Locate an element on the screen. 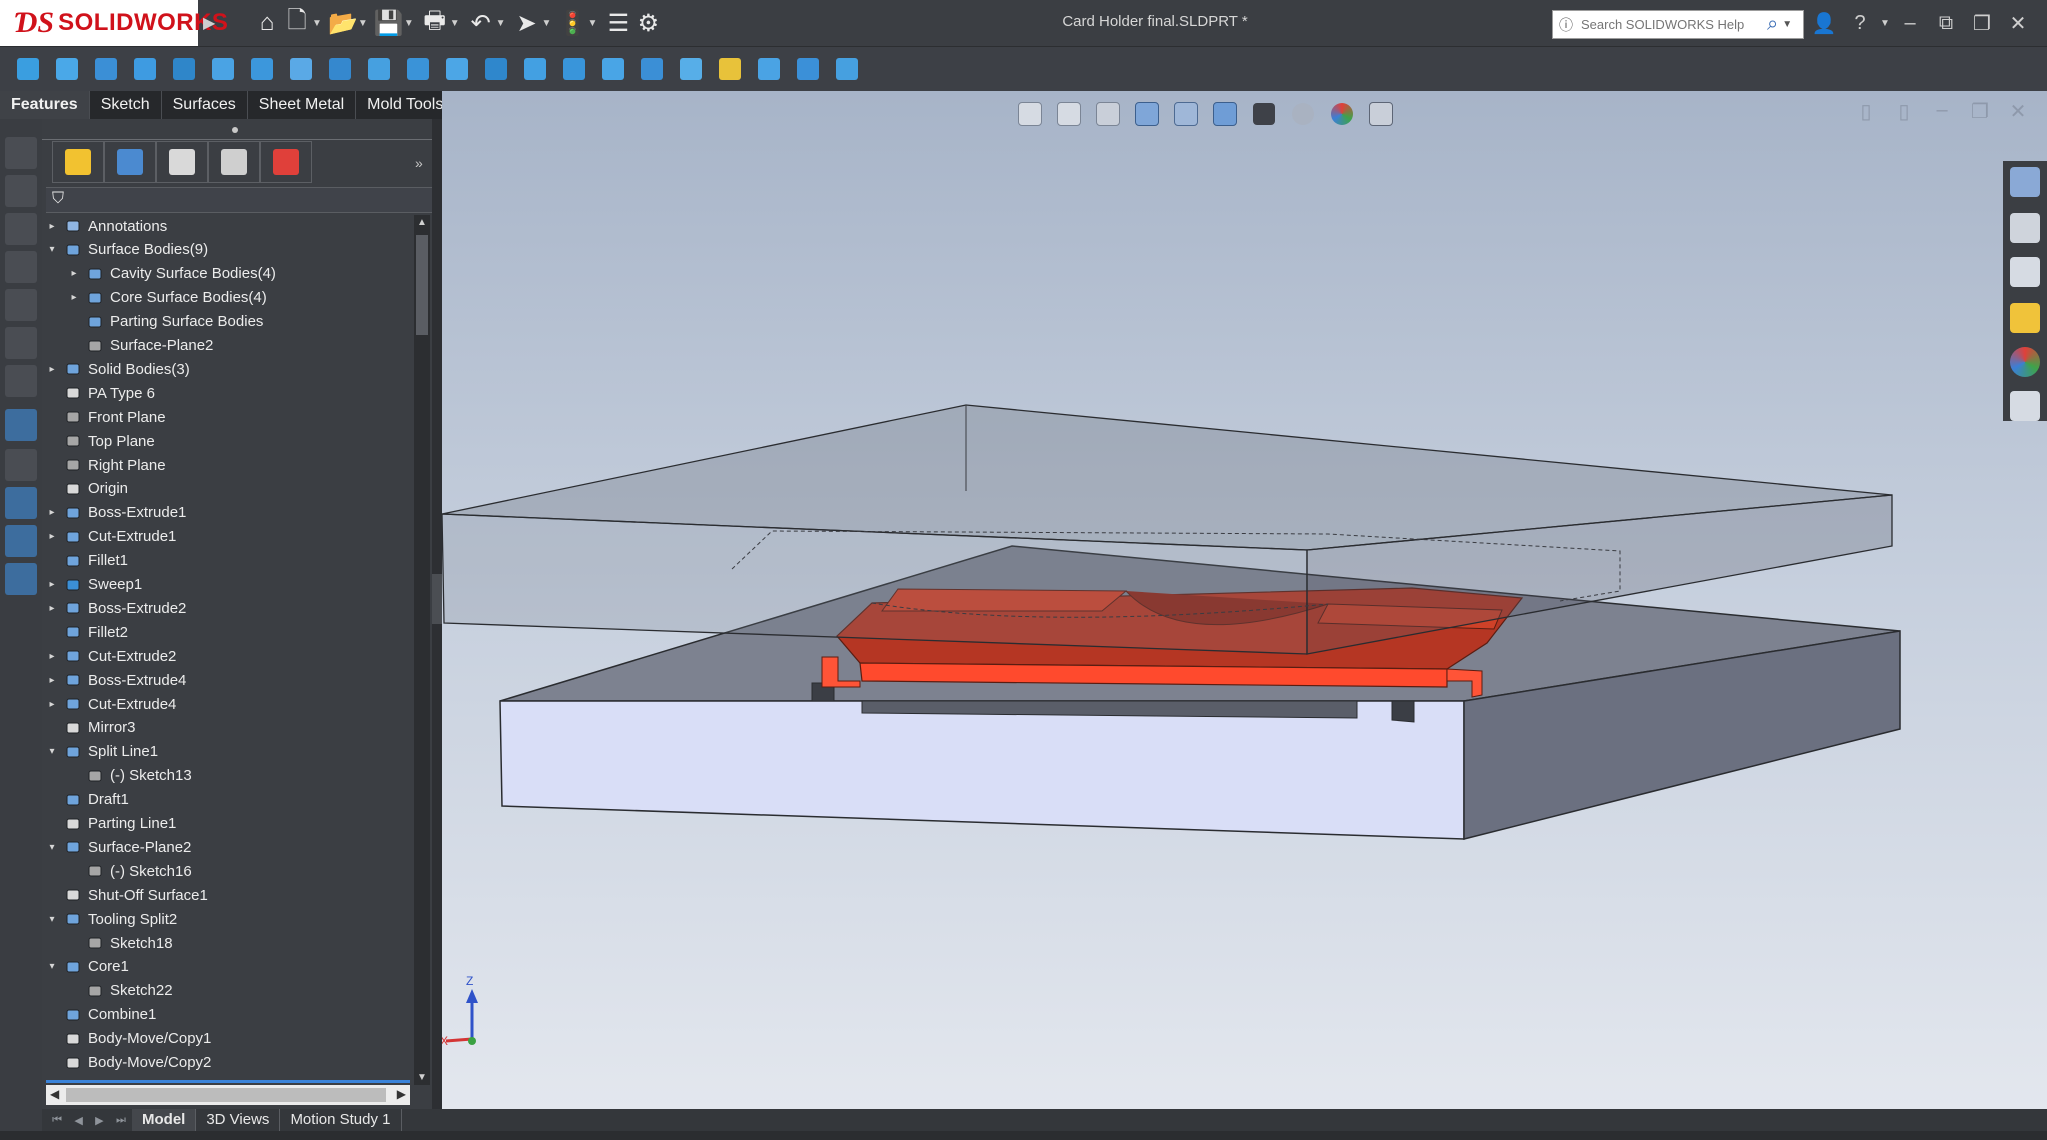  tree-item: ▾ Split Line1 is located at coordinates (102, 752).